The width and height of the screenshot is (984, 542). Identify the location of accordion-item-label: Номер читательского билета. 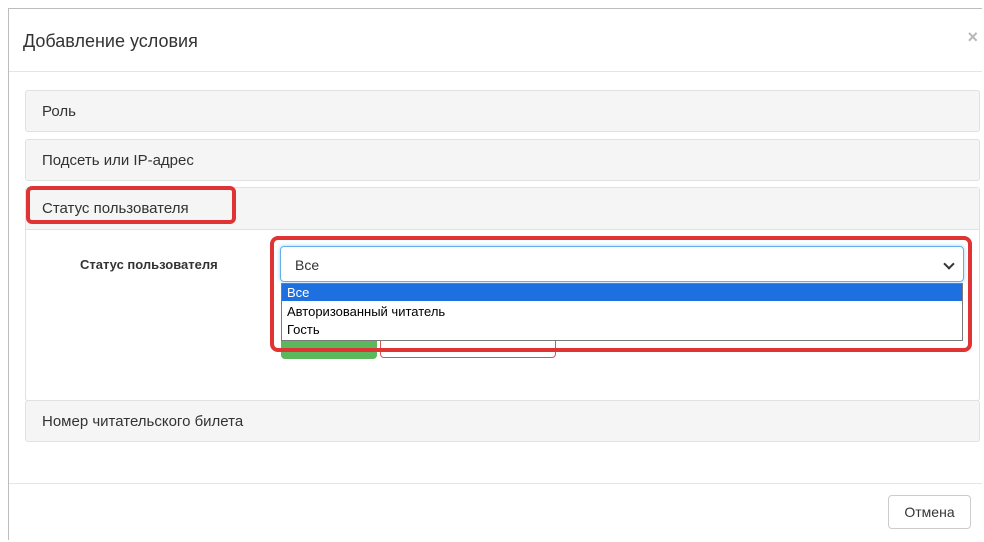
(143, 421).